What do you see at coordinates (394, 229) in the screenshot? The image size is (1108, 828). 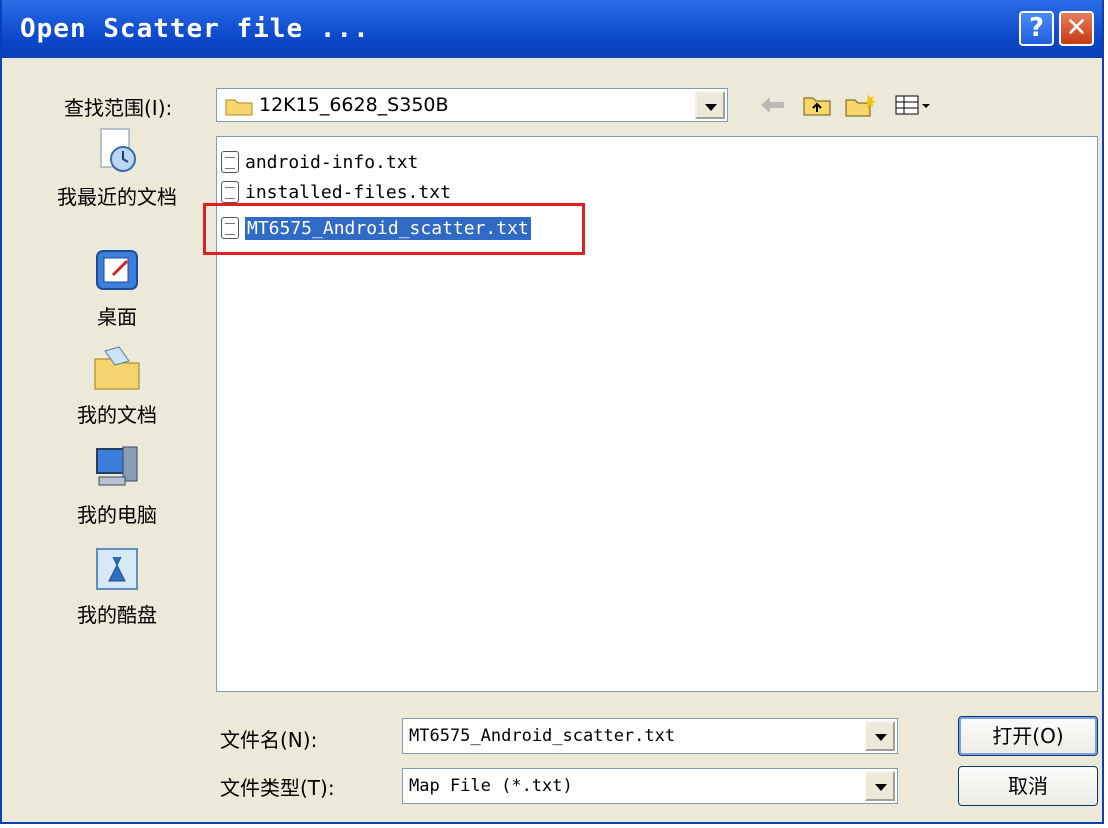 I see `annotation-highlight` at bounding box center [394, 229].